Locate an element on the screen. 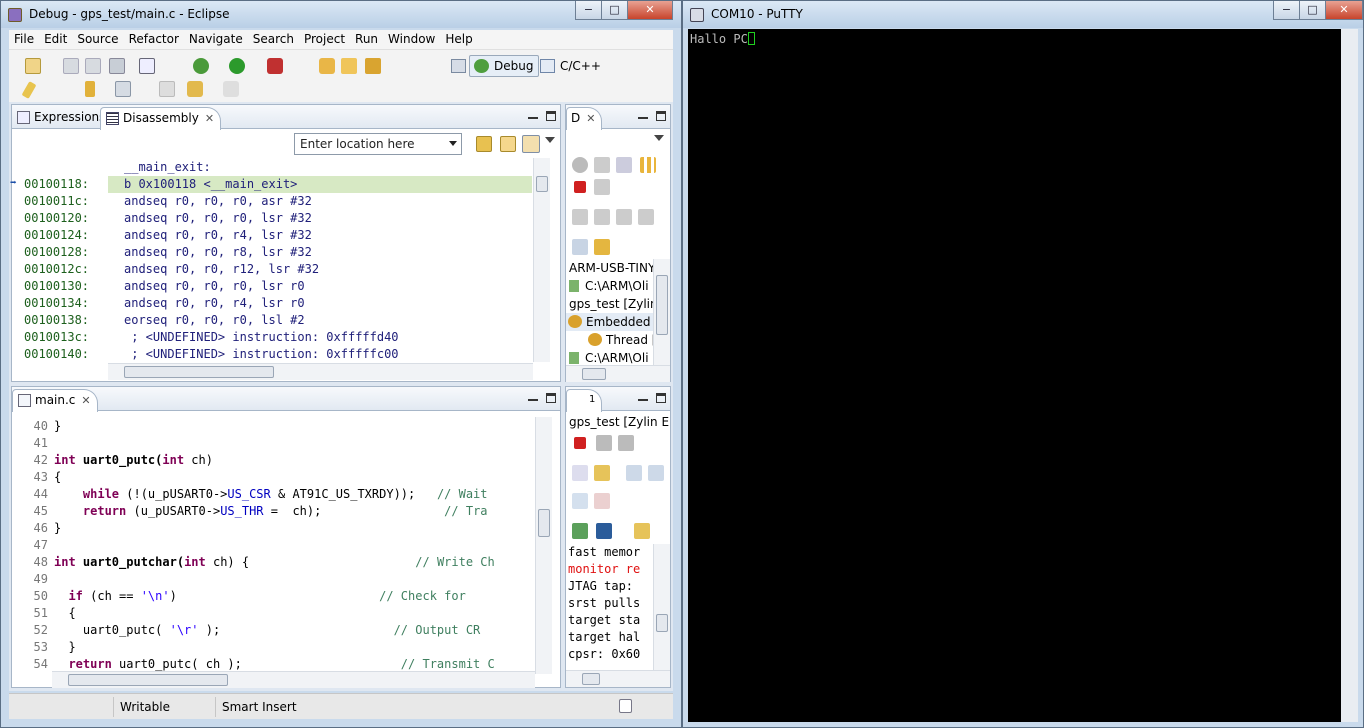  resume-icon is located at coordinates (624, 165).